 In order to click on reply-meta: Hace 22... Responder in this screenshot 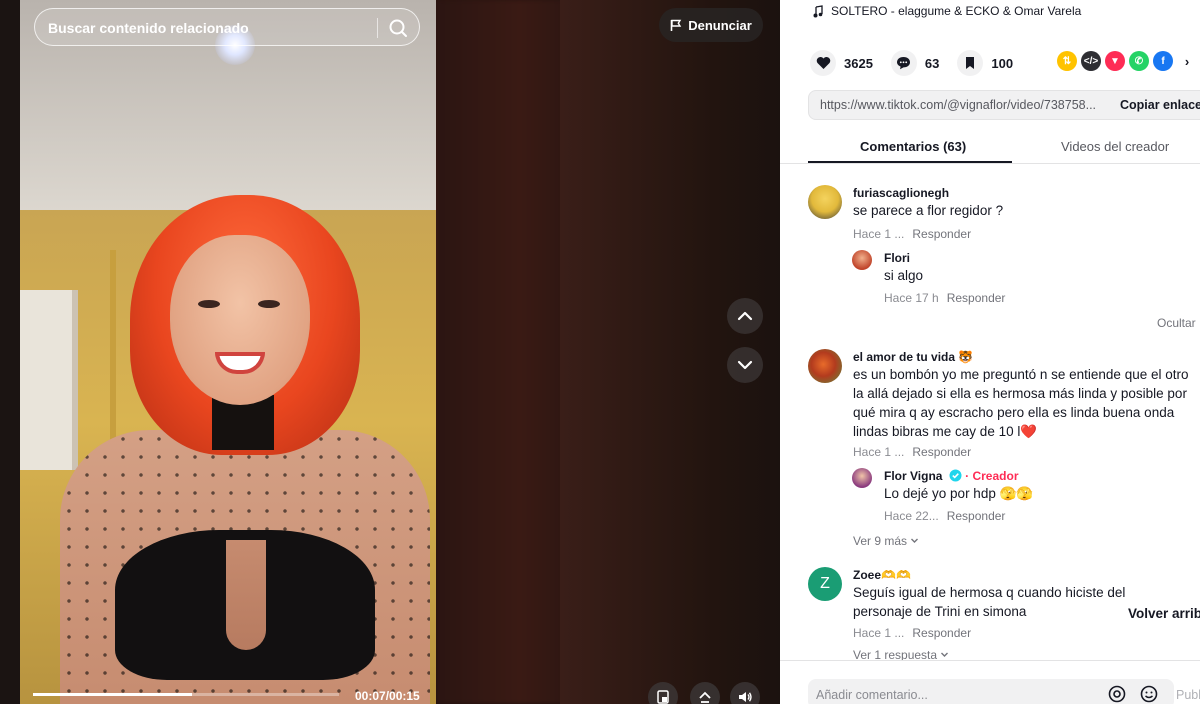, I will do `click(944, 516)`.